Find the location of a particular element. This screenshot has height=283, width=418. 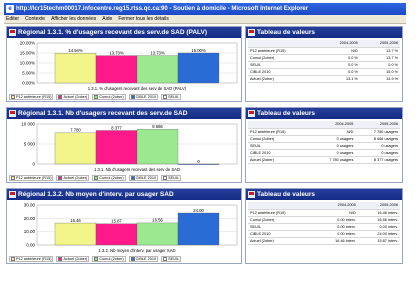

chart-icon is located at coordinates (12, 113).